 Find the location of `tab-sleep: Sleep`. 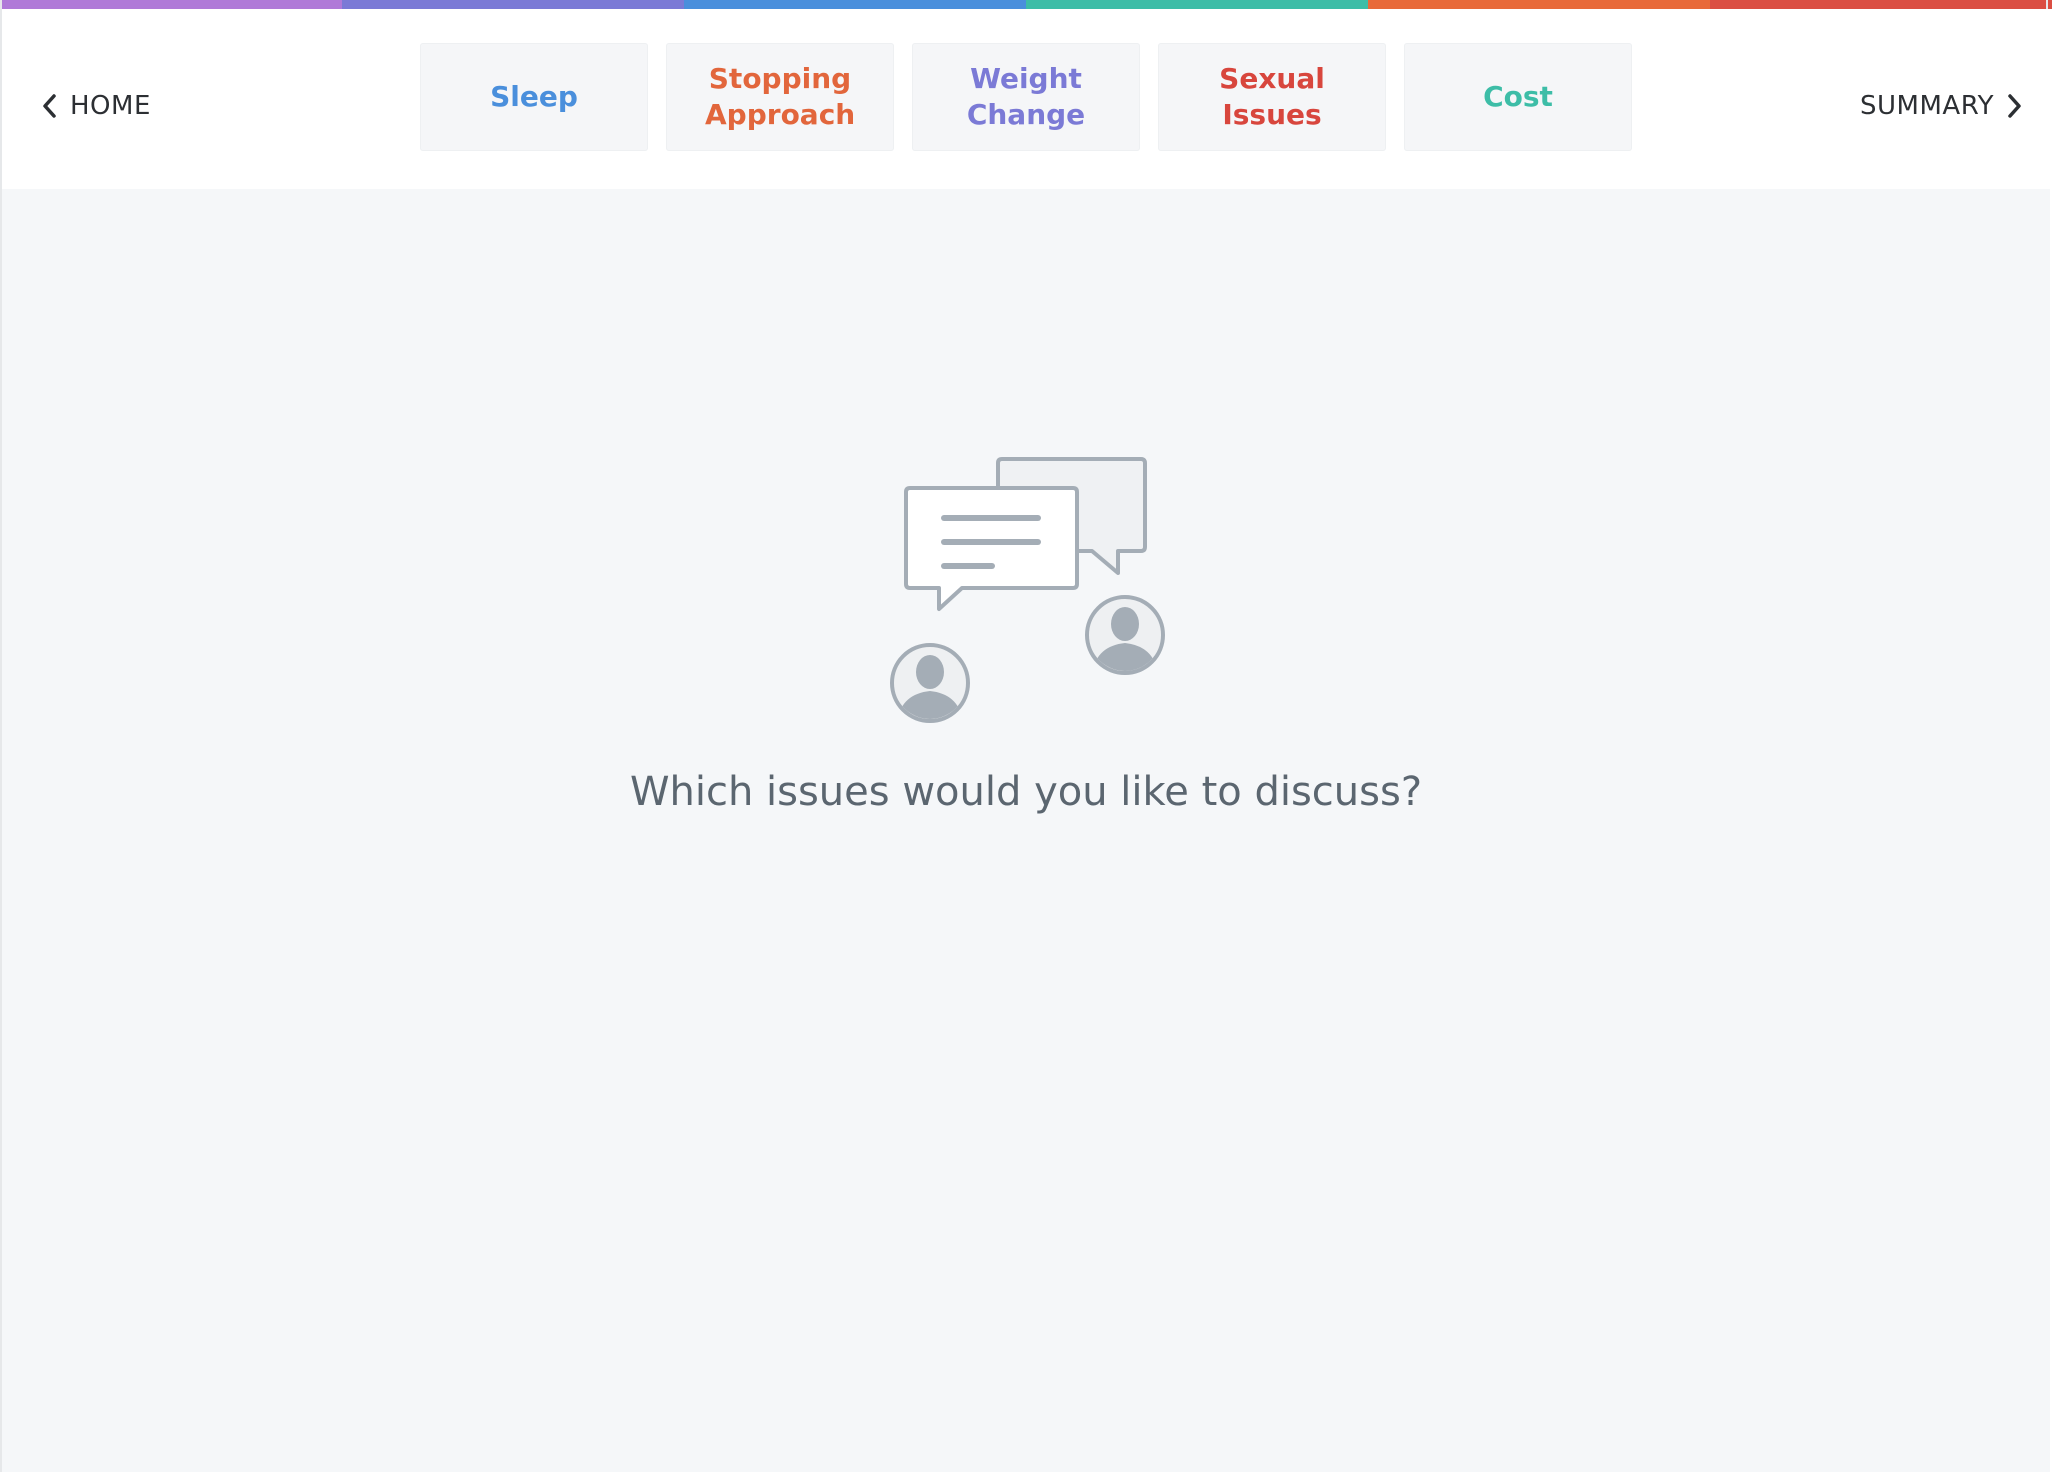

tab-sleep: Sleep is located at coordinates (534, 97).